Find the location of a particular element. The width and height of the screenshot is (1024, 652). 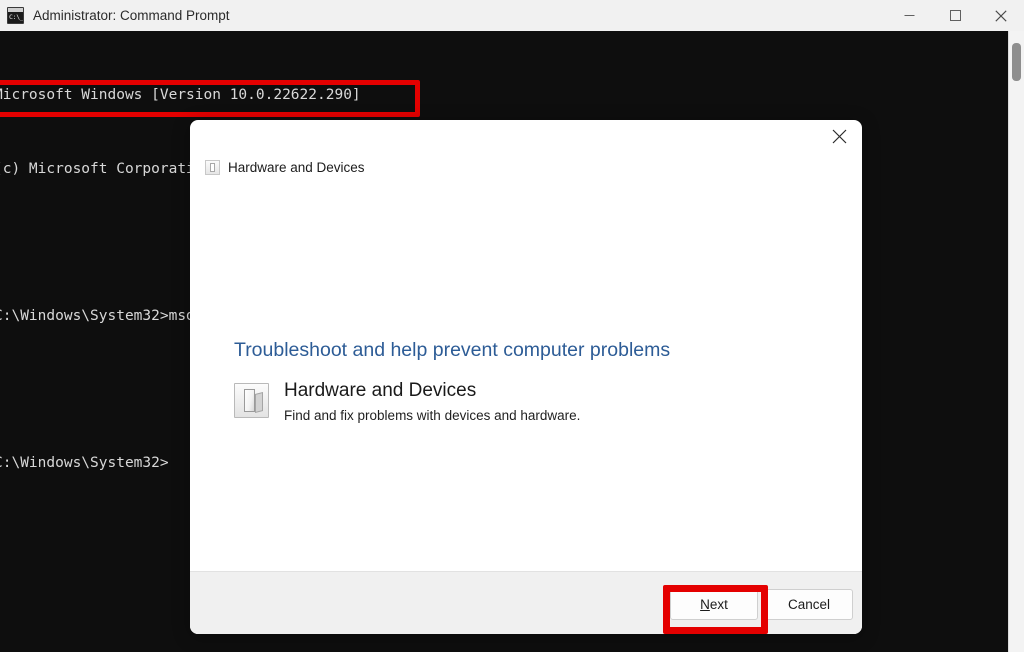

next-button-accelerator: N is located at coordinates (705, 604).